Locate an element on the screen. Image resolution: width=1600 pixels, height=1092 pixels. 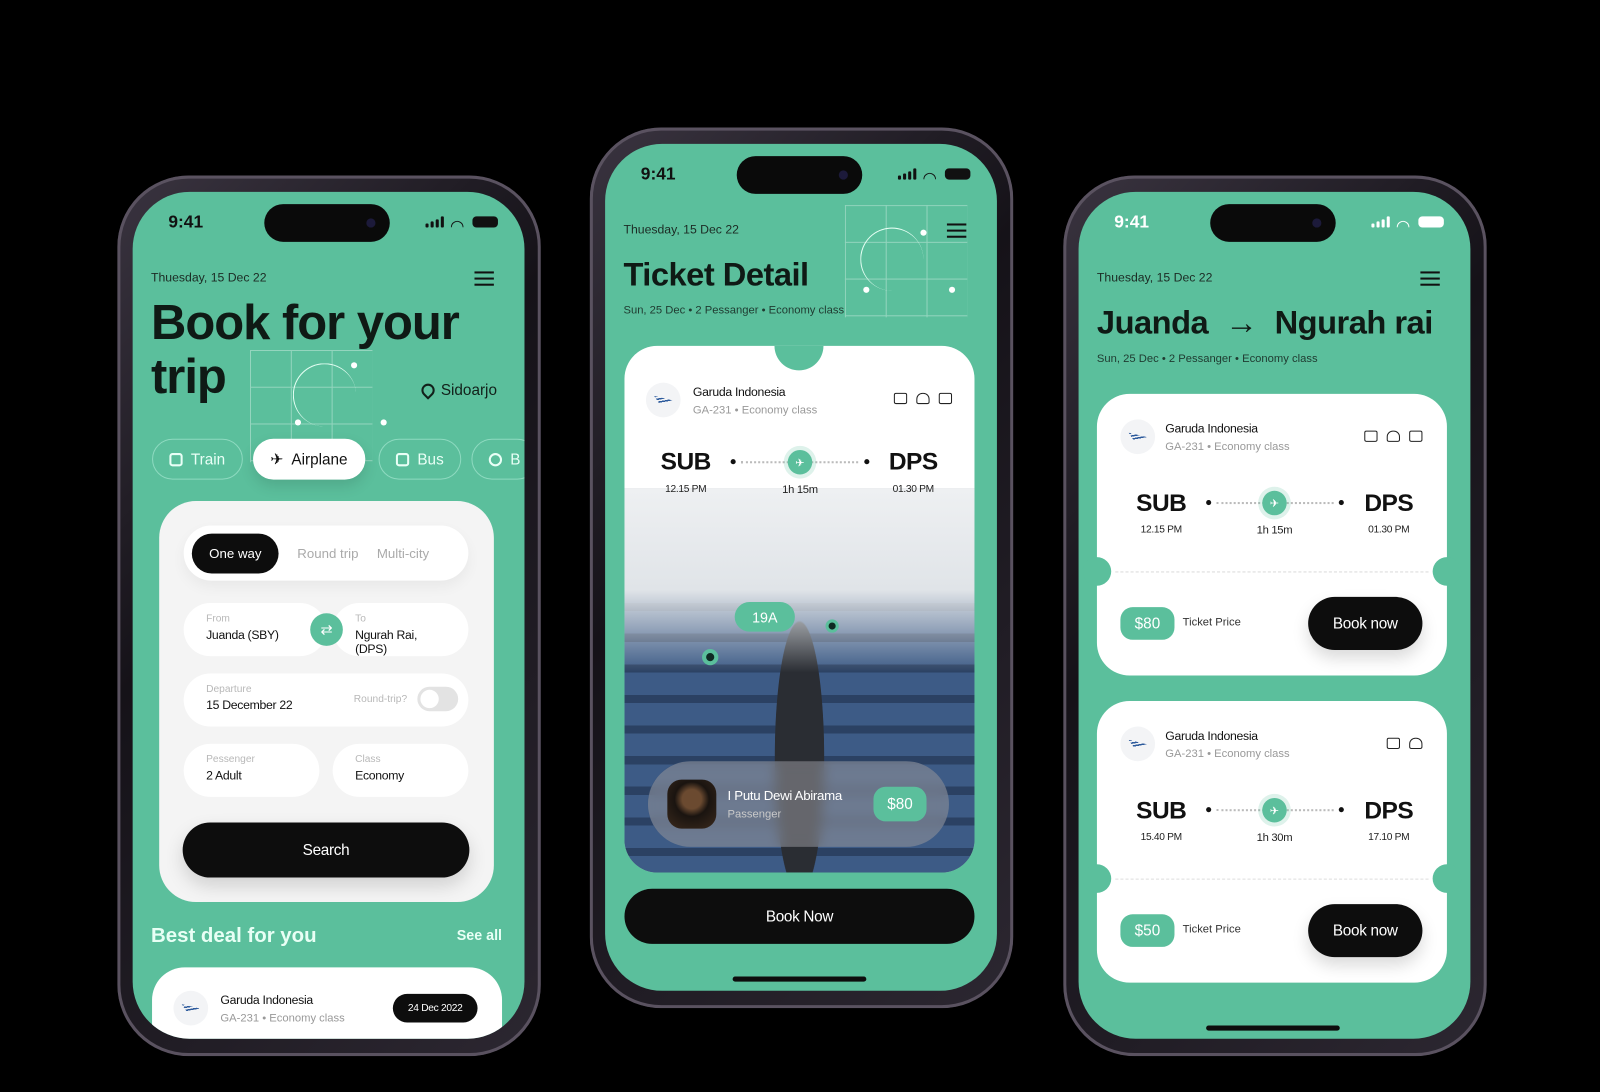
from-field: From Juanda (SBY) is located at coordinates (255, 630).